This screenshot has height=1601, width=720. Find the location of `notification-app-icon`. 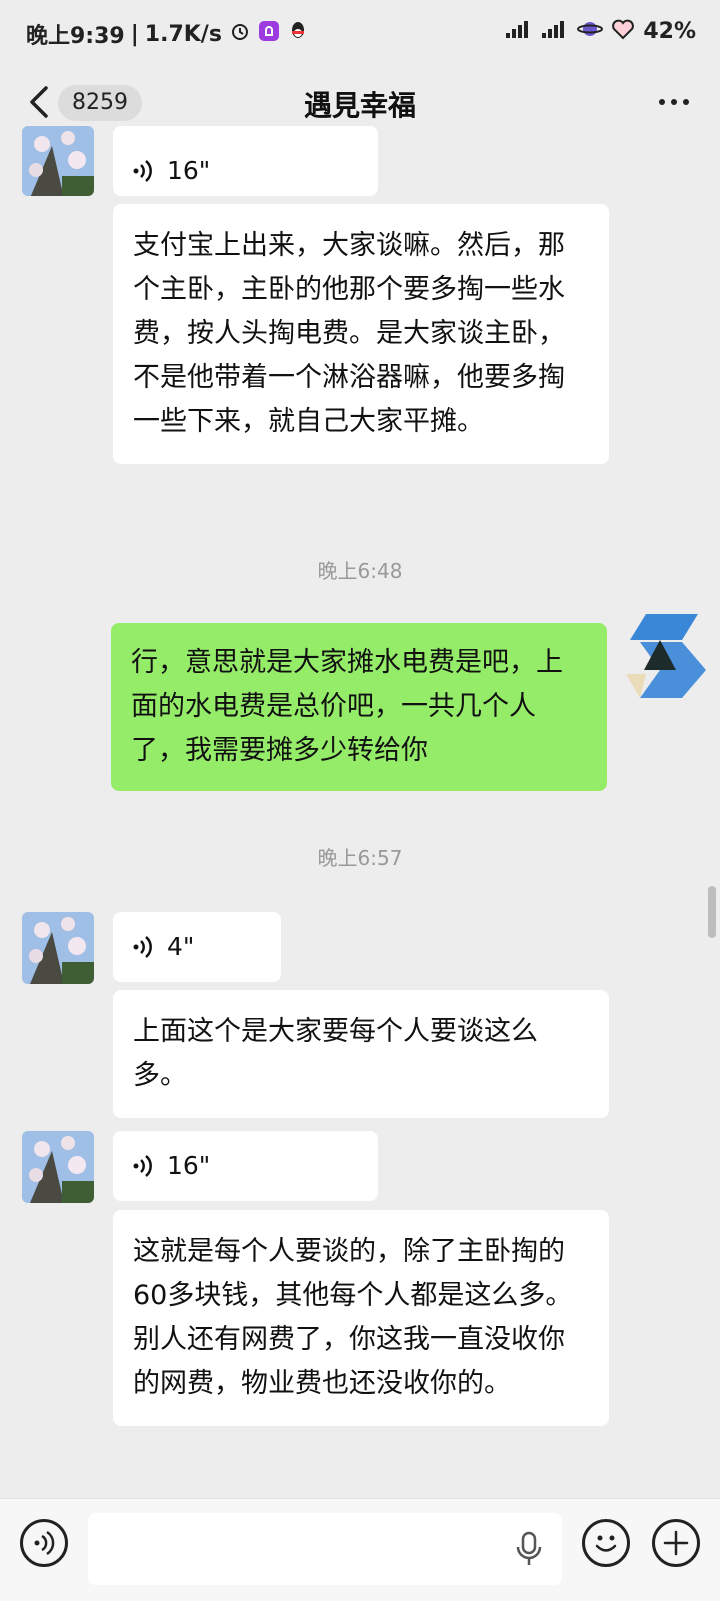

notification-app-icon is located at coordinates (269, 34).